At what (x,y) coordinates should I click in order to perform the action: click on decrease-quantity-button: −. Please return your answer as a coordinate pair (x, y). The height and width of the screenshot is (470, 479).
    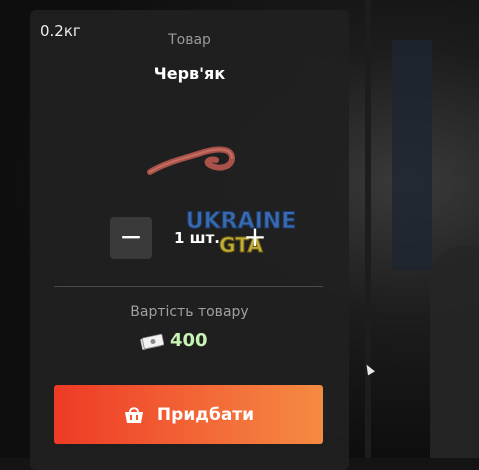
    Looking at the image, I should click on (131, 238).